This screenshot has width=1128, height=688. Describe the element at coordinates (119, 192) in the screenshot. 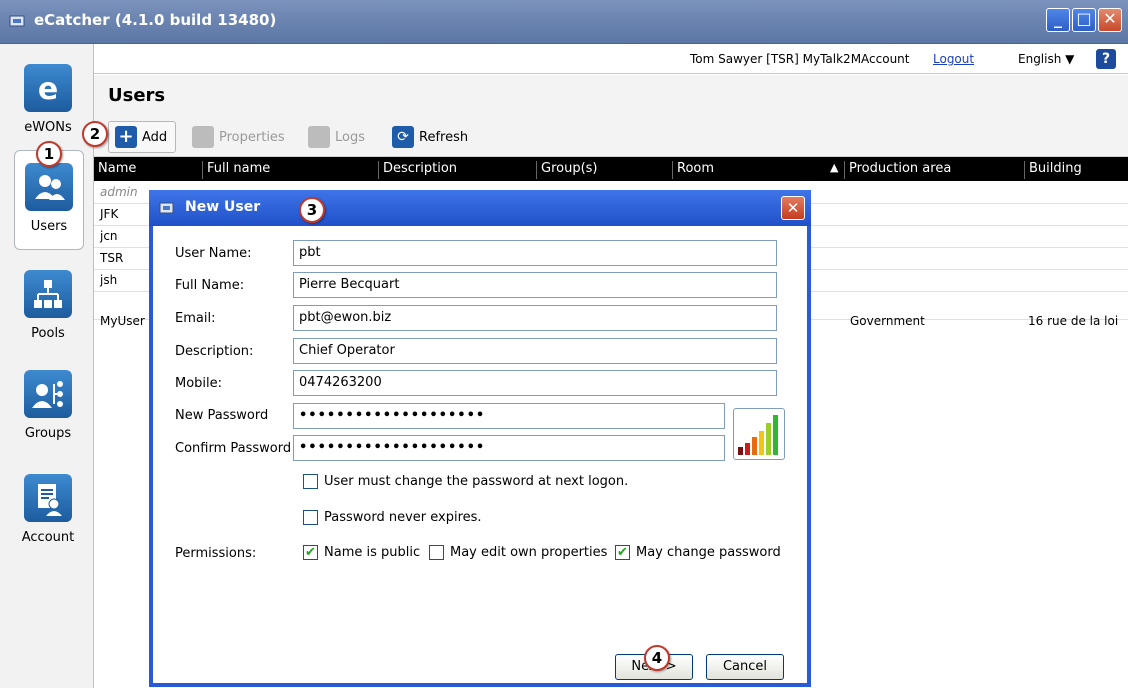

I see `row-name: admin` at that location.